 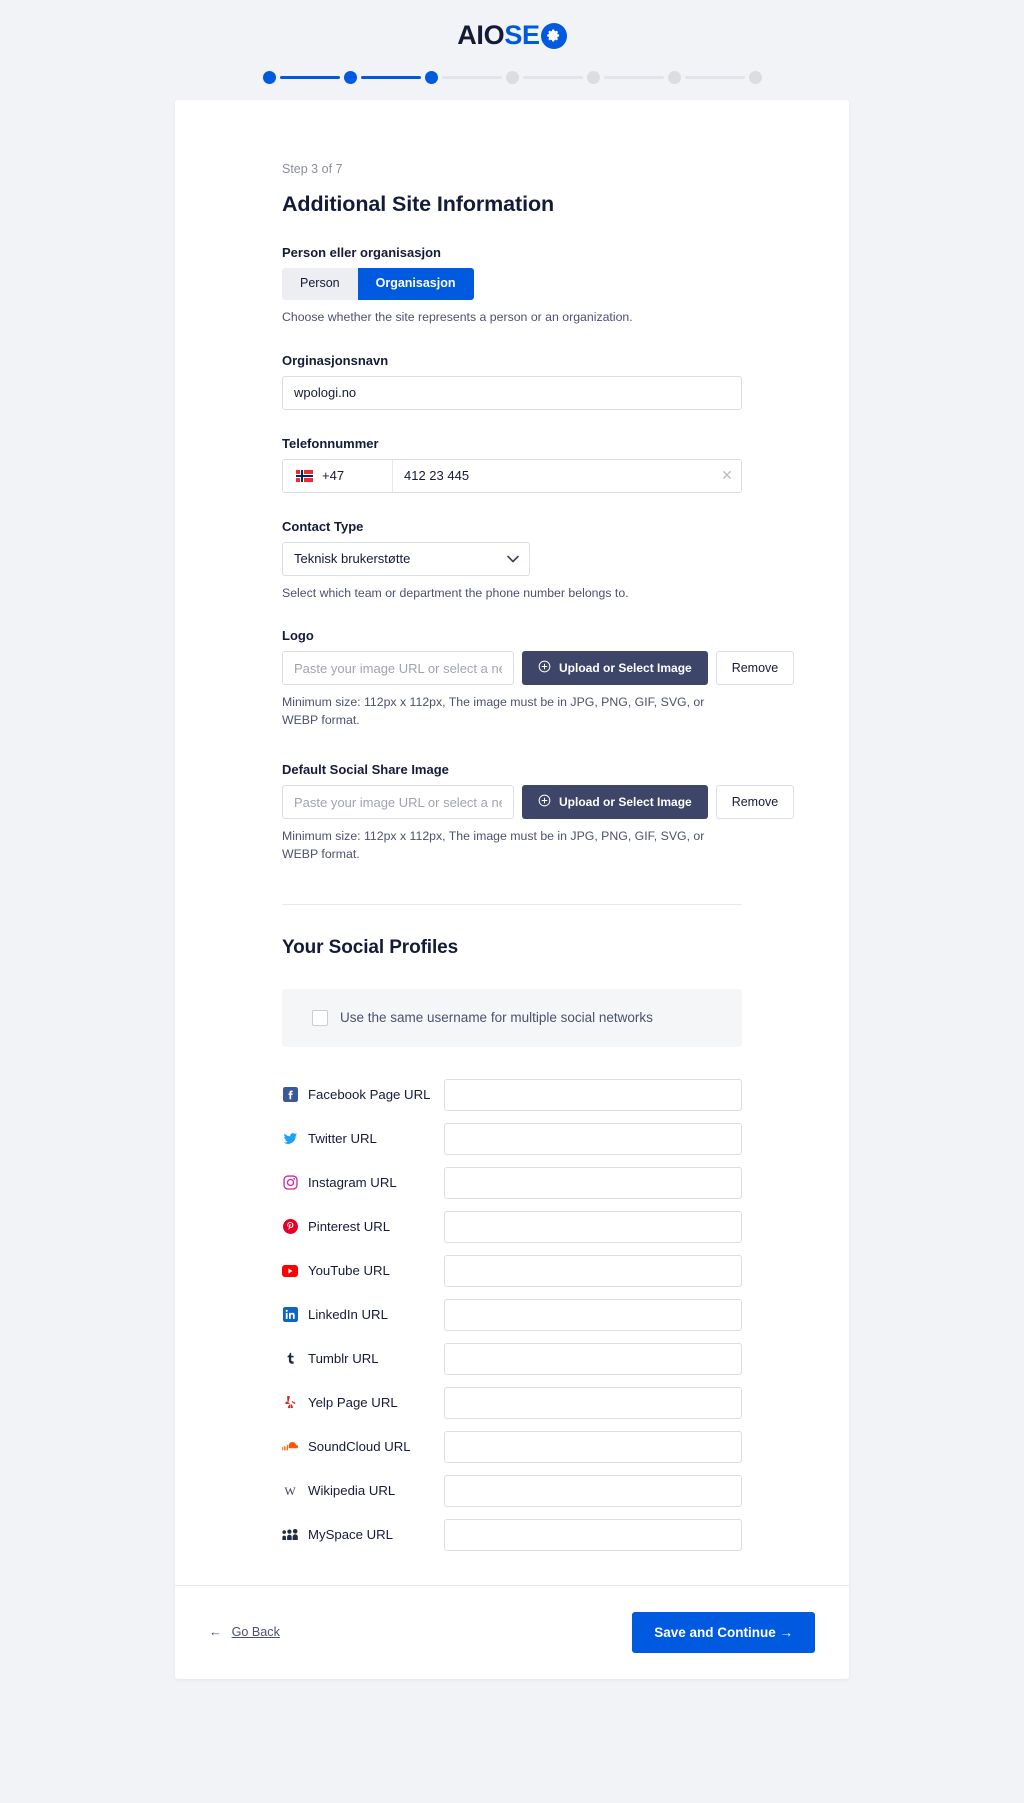 What do you see at coordinates (290, 1227) in the screenshot?
I see `pinterest-icon` at bounding box center [290, 1227].